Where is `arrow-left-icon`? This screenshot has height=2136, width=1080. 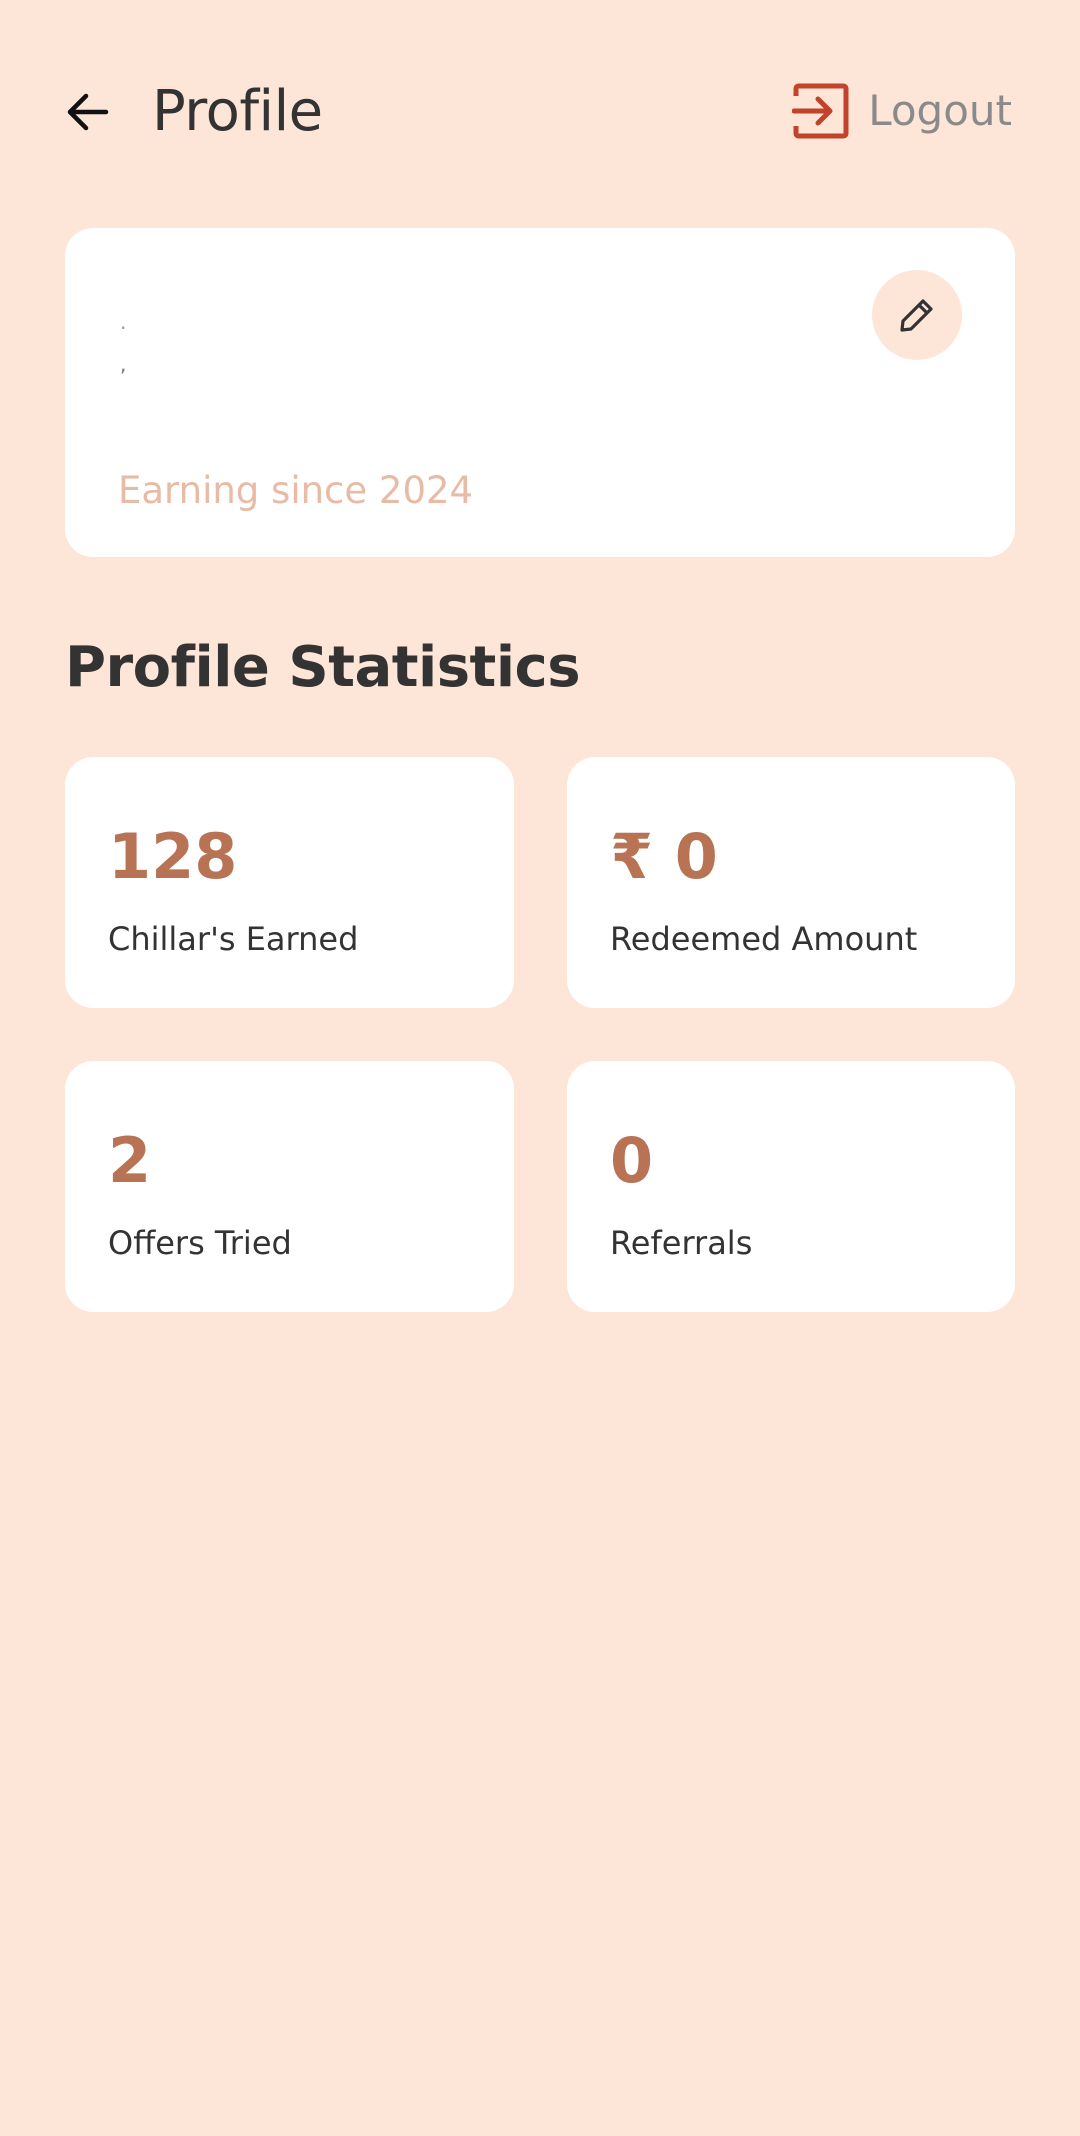
arrow-left-icon is located at coordinates (88, 112).